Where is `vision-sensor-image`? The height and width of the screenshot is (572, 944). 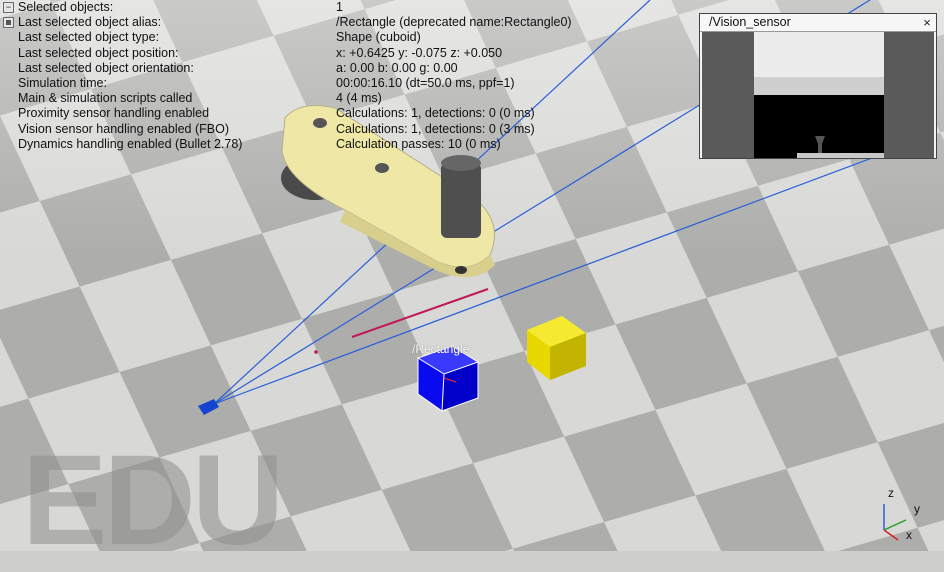
vision-sensor-image is located at coordinates (818, 95).